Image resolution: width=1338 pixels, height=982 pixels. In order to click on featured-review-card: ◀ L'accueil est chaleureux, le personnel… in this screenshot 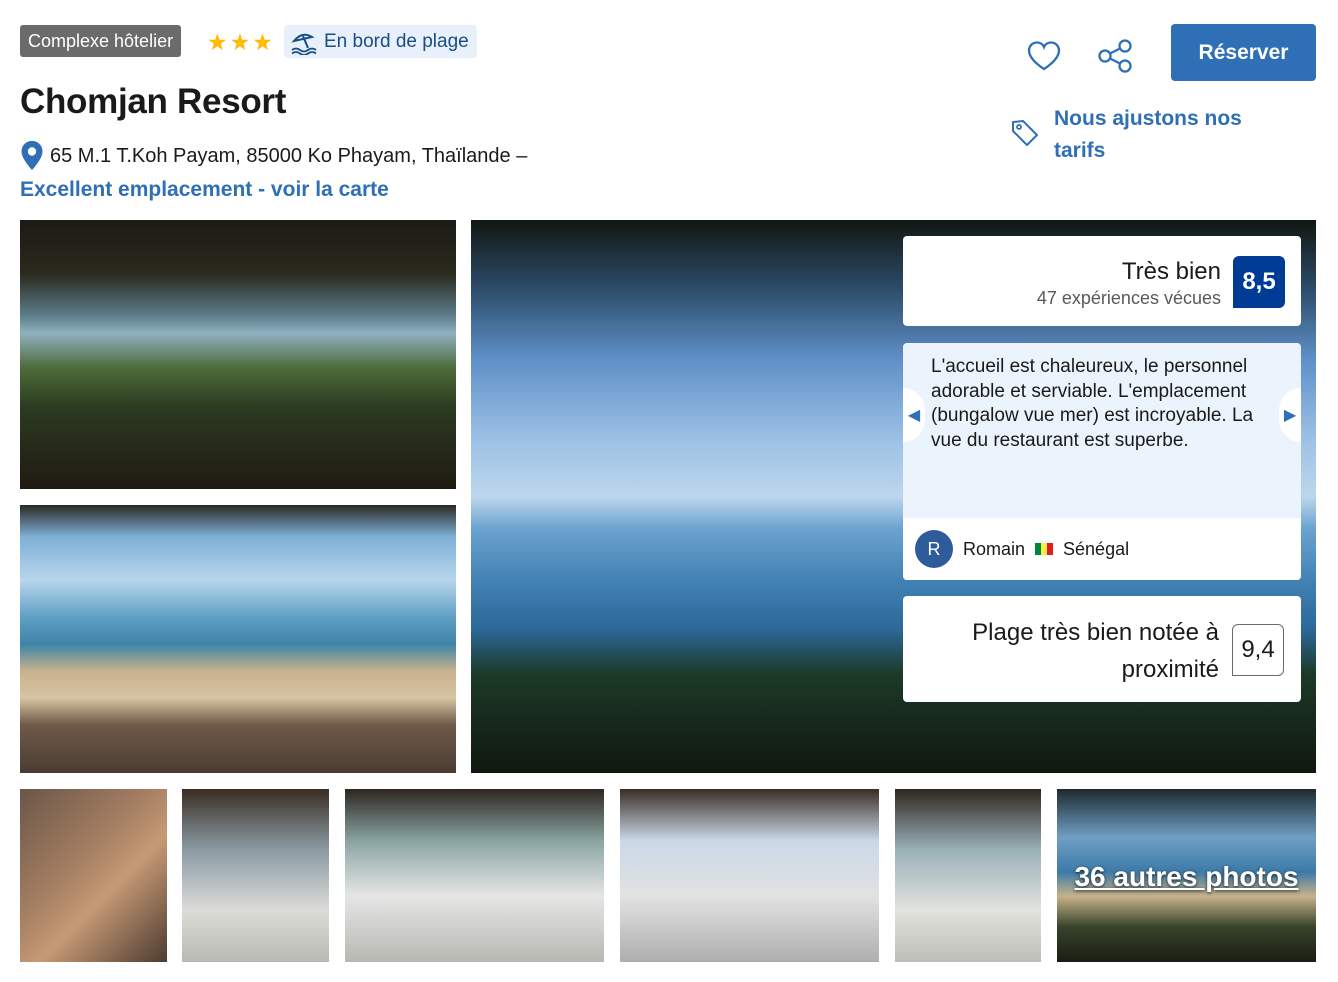, I will do `click(1102, 461)`.